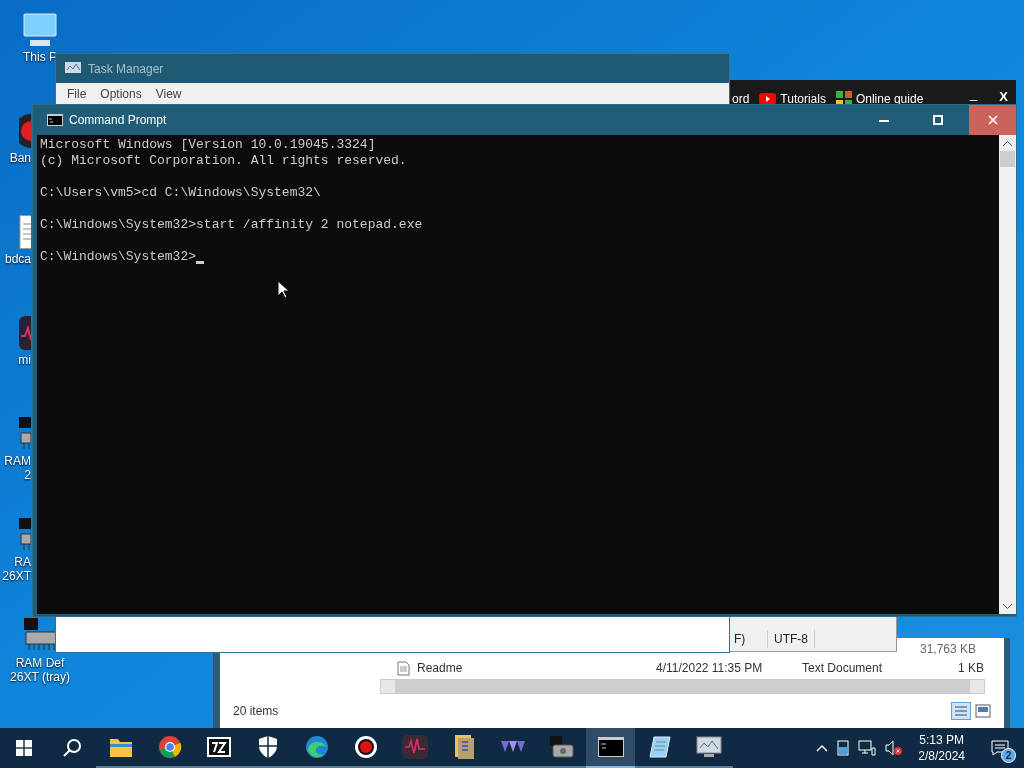  What do you see at coordinates (72, 748) in the screenshot?
I see `search-icon` at bounding box center [72, 748].